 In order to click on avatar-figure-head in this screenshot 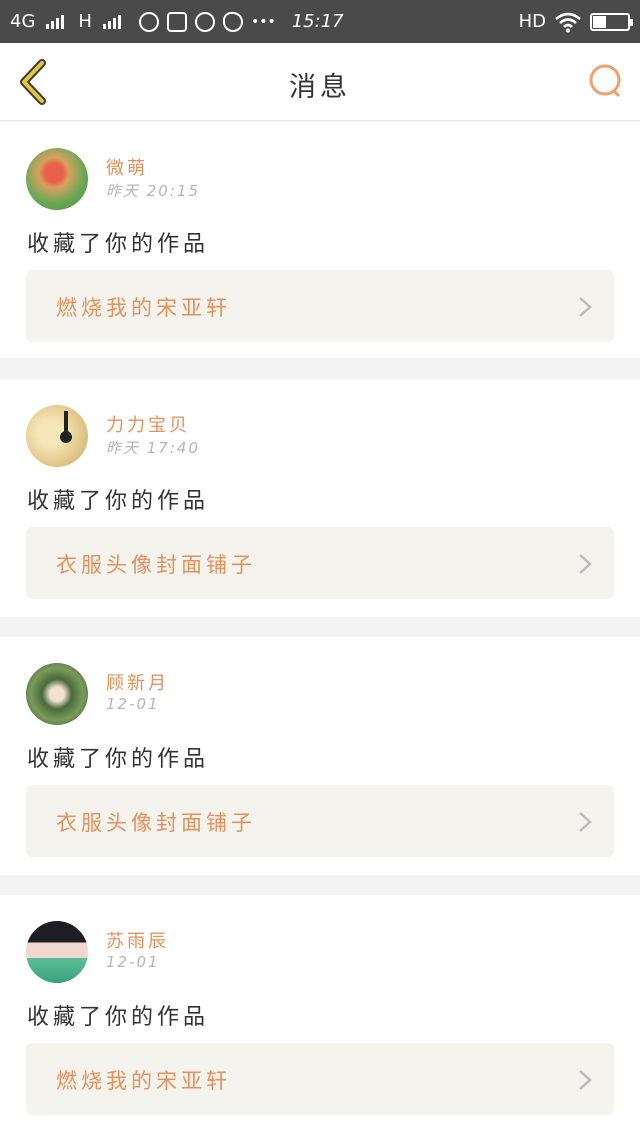, I will do `click(66, 437)`.